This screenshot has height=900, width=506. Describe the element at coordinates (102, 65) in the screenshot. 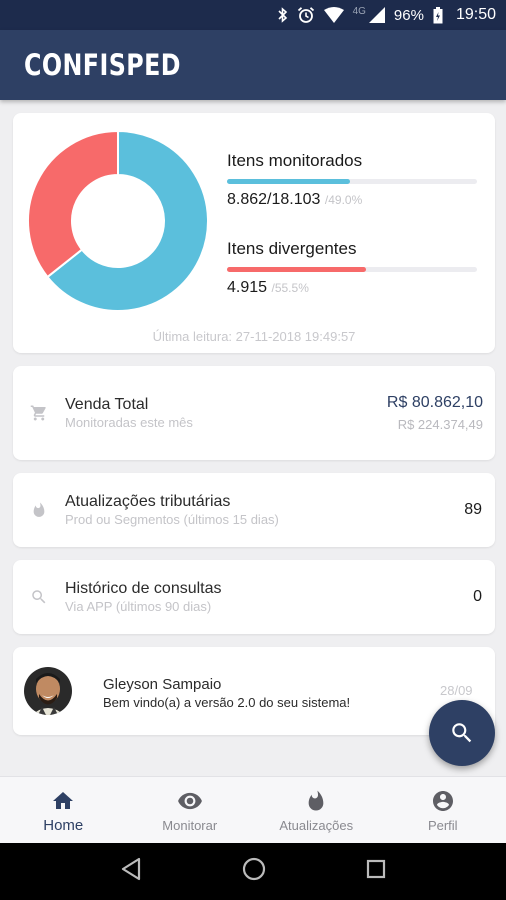

I see `app-title: CONFISPED` at that location.